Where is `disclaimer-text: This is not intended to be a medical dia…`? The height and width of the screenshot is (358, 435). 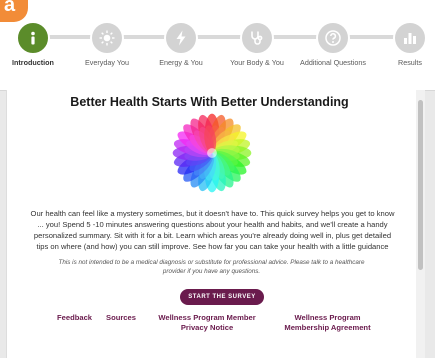 disclaimer-text: This is not intended to be a medical dia… is located at coordinates (211, 267).